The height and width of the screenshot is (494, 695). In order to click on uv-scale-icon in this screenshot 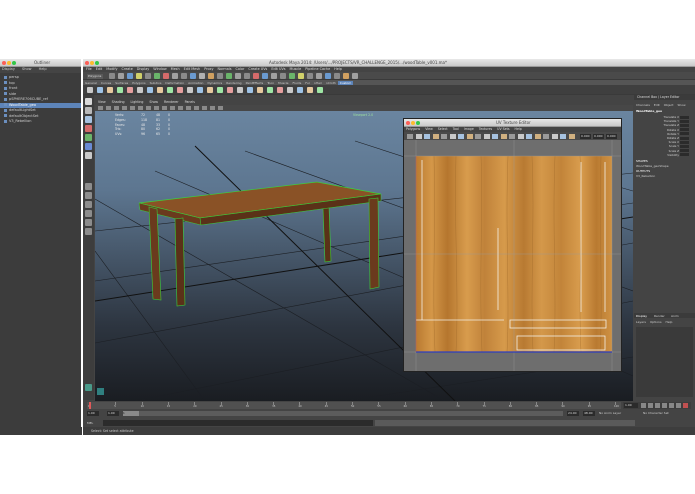, I will do `click(435, 136)`.